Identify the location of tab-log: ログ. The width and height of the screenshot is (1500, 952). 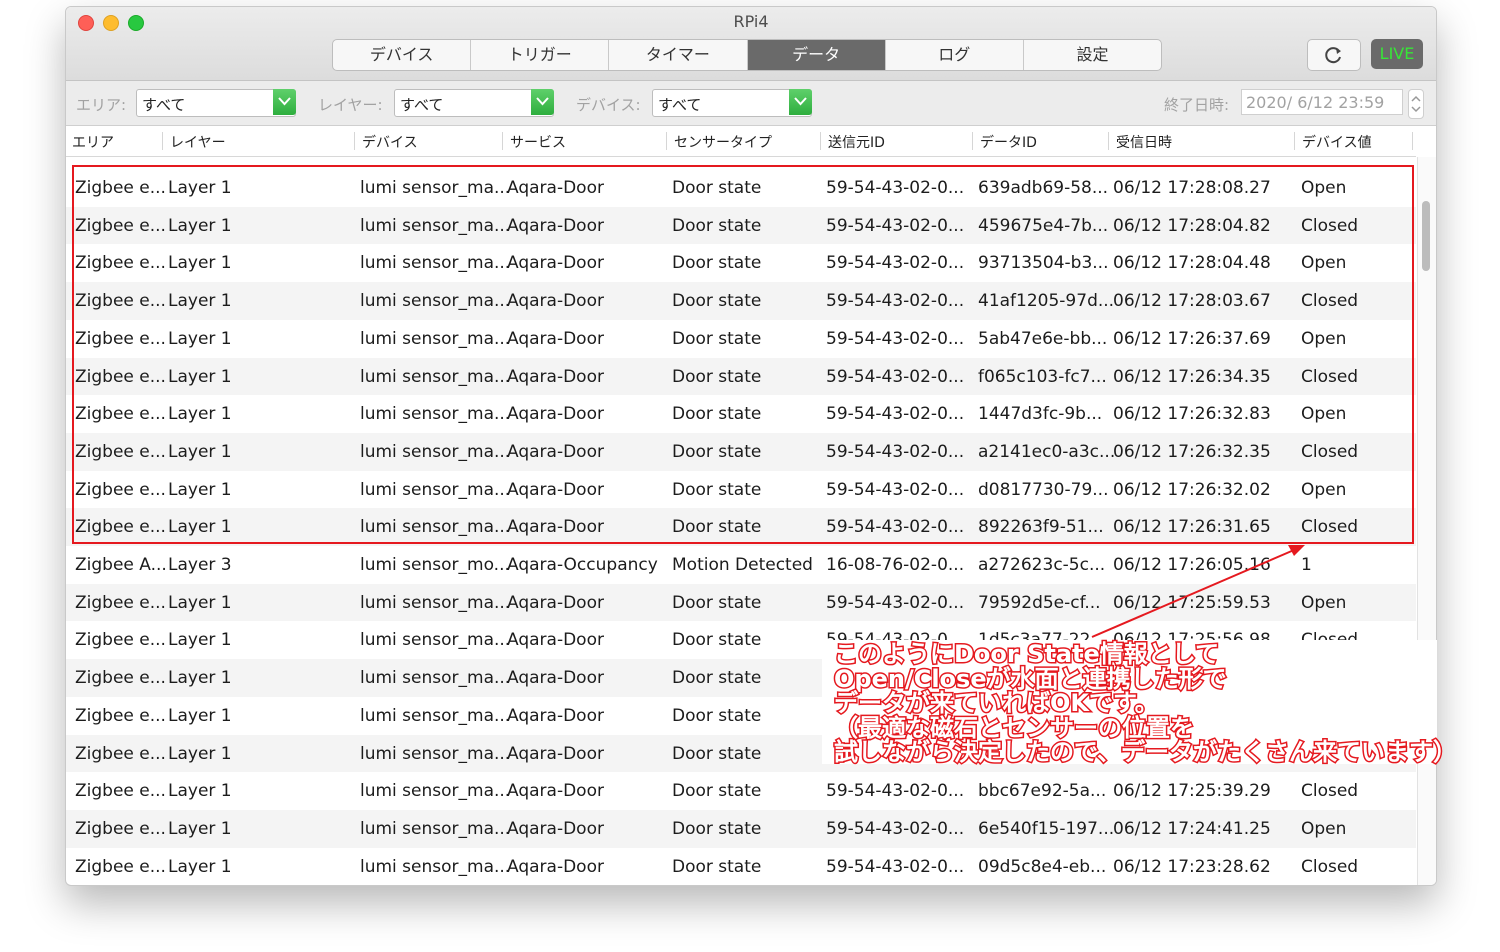
(955, 55).